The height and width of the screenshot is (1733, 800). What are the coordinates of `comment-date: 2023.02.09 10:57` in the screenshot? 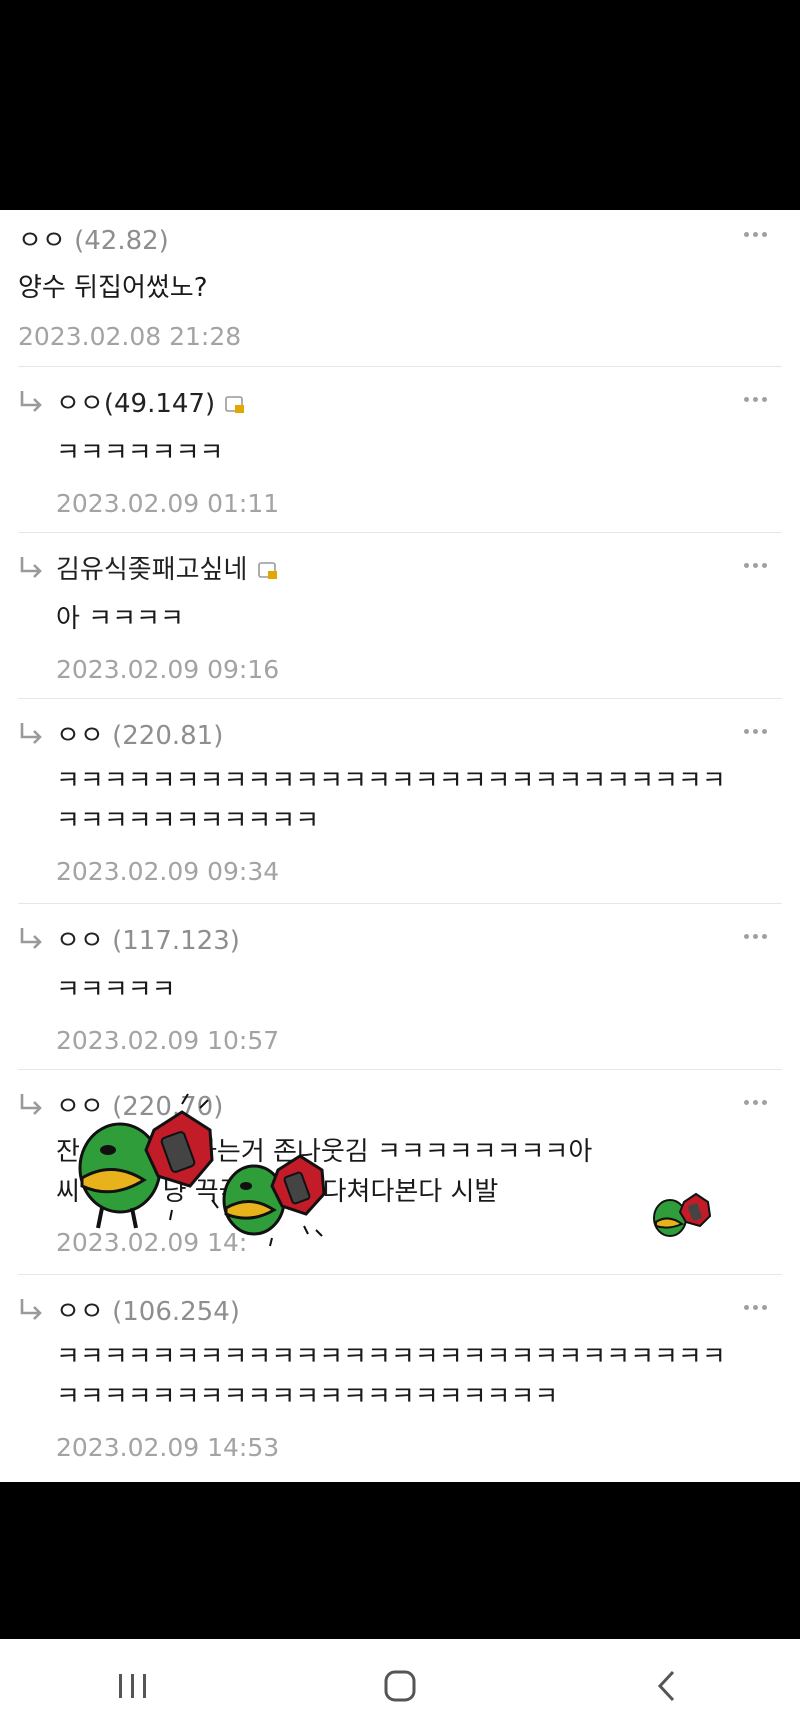 It's located at (168, 1040).